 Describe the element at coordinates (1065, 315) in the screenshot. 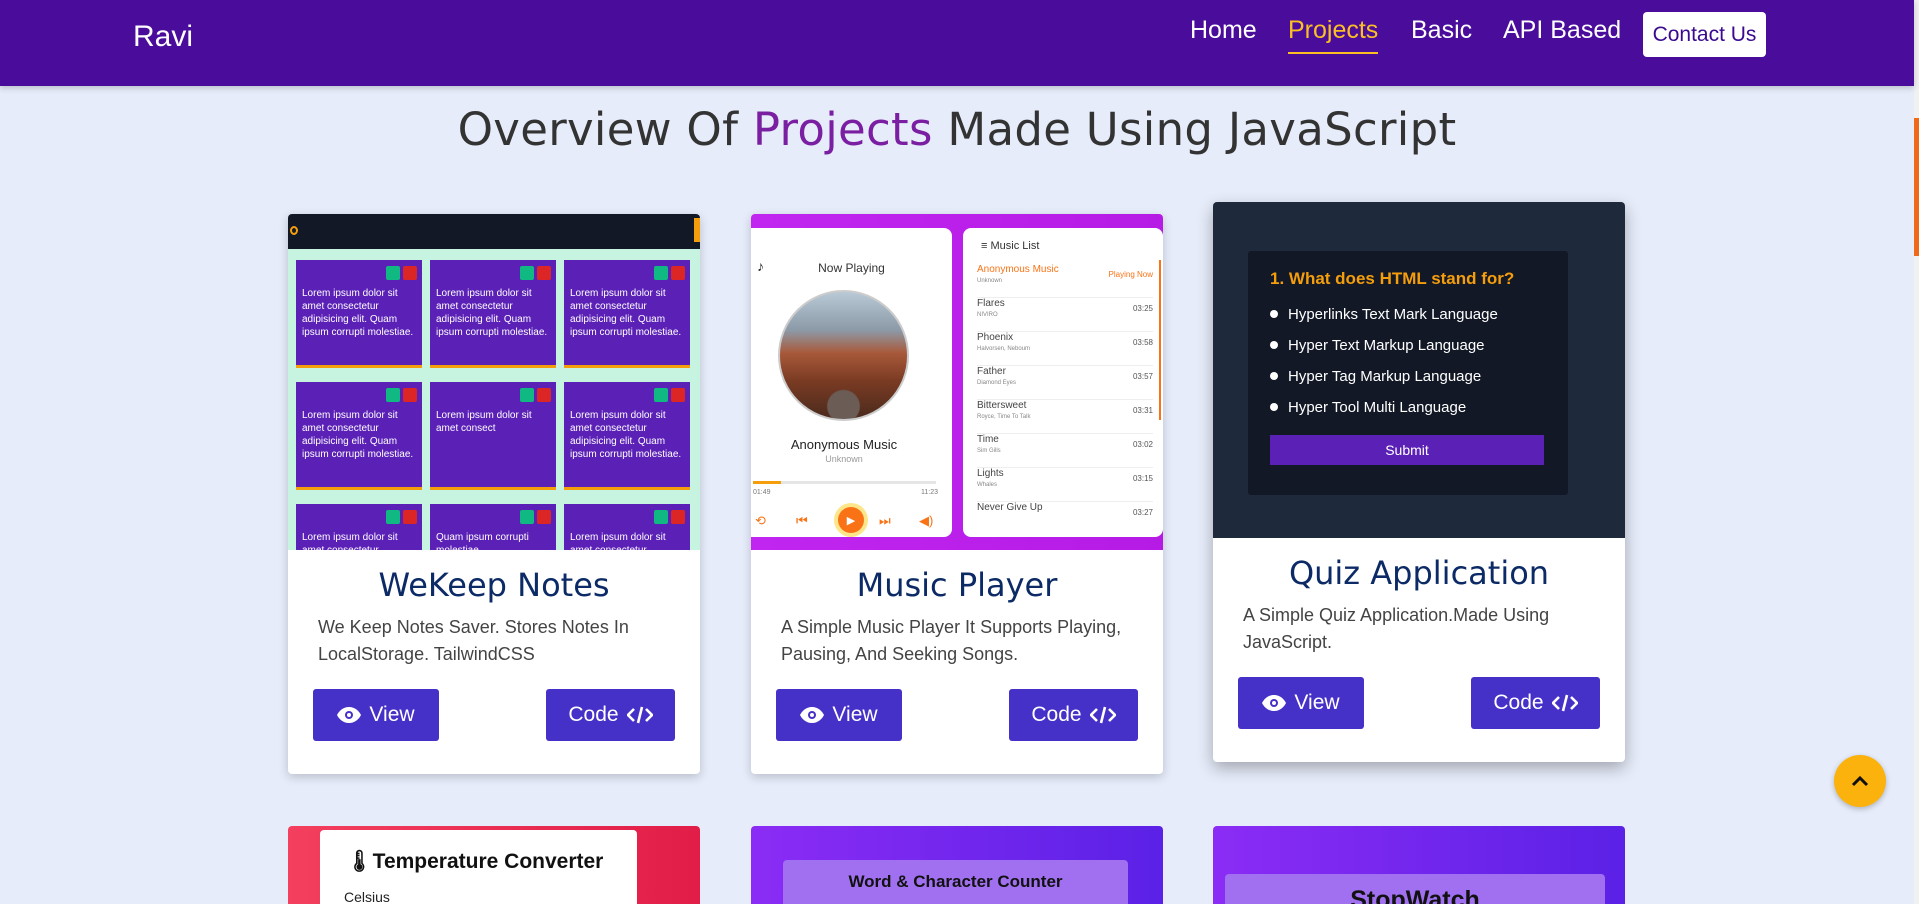

I see `music-list-item: Flares NIVIRO 03:25` at that location.